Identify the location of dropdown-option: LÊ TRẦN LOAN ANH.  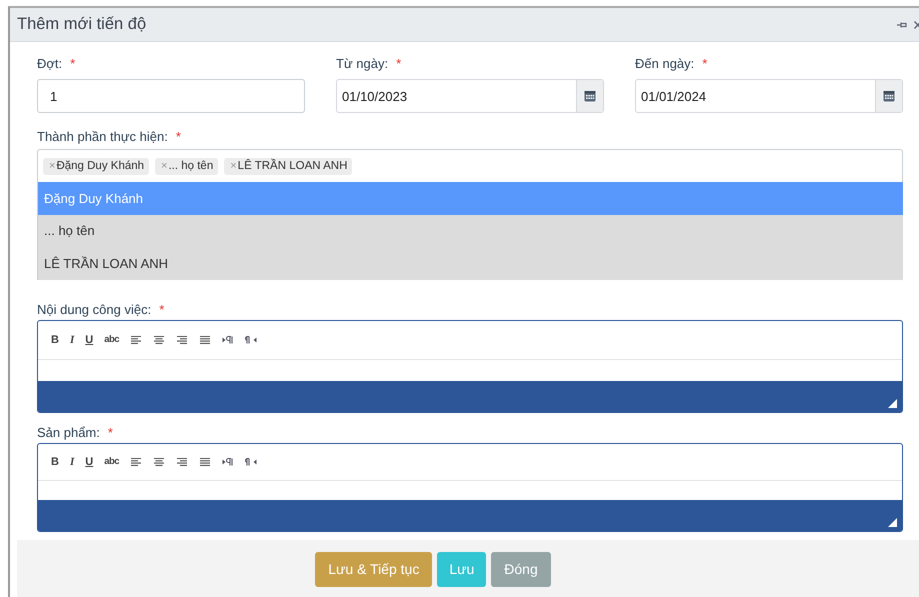
(470, 263).